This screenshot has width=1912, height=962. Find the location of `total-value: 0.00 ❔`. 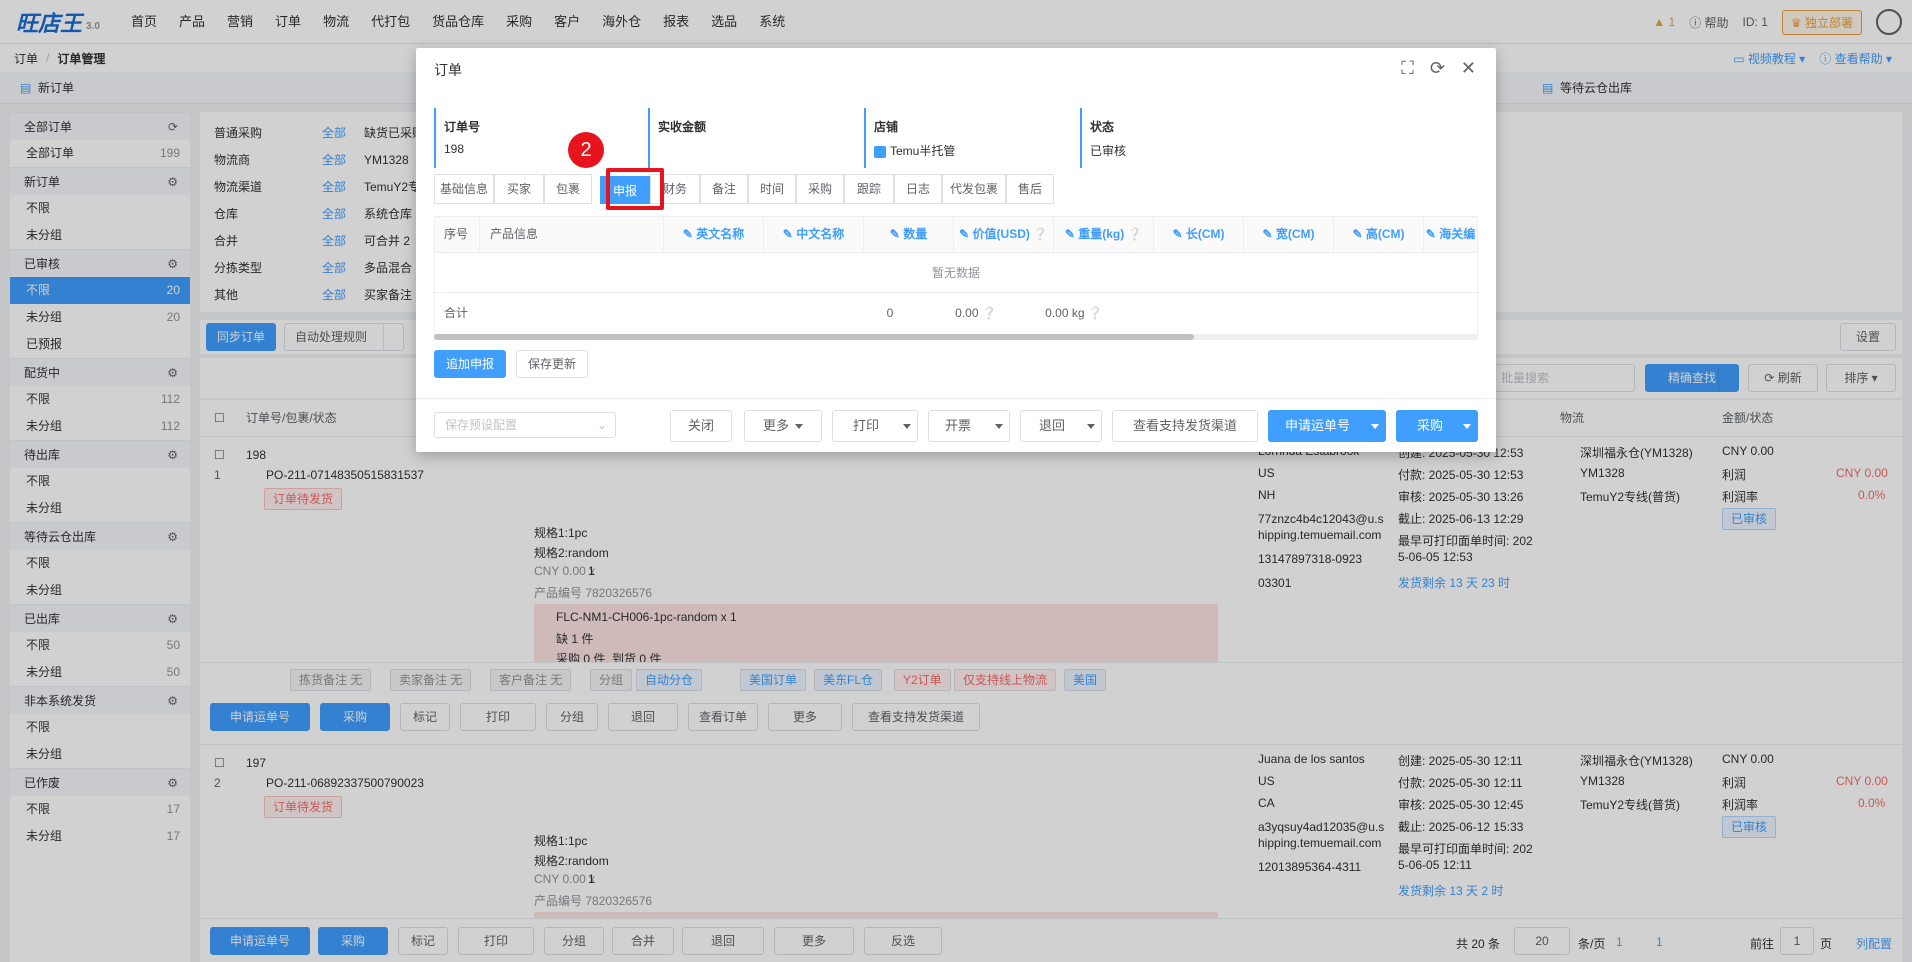

total-value: 0.00 ❔ is located at coordinates (976, 313).